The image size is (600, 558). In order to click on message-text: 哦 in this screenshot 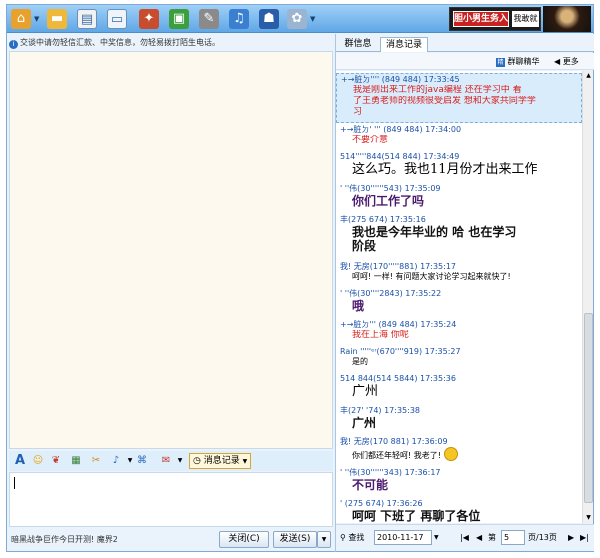, I will do `click(358, 306)`.